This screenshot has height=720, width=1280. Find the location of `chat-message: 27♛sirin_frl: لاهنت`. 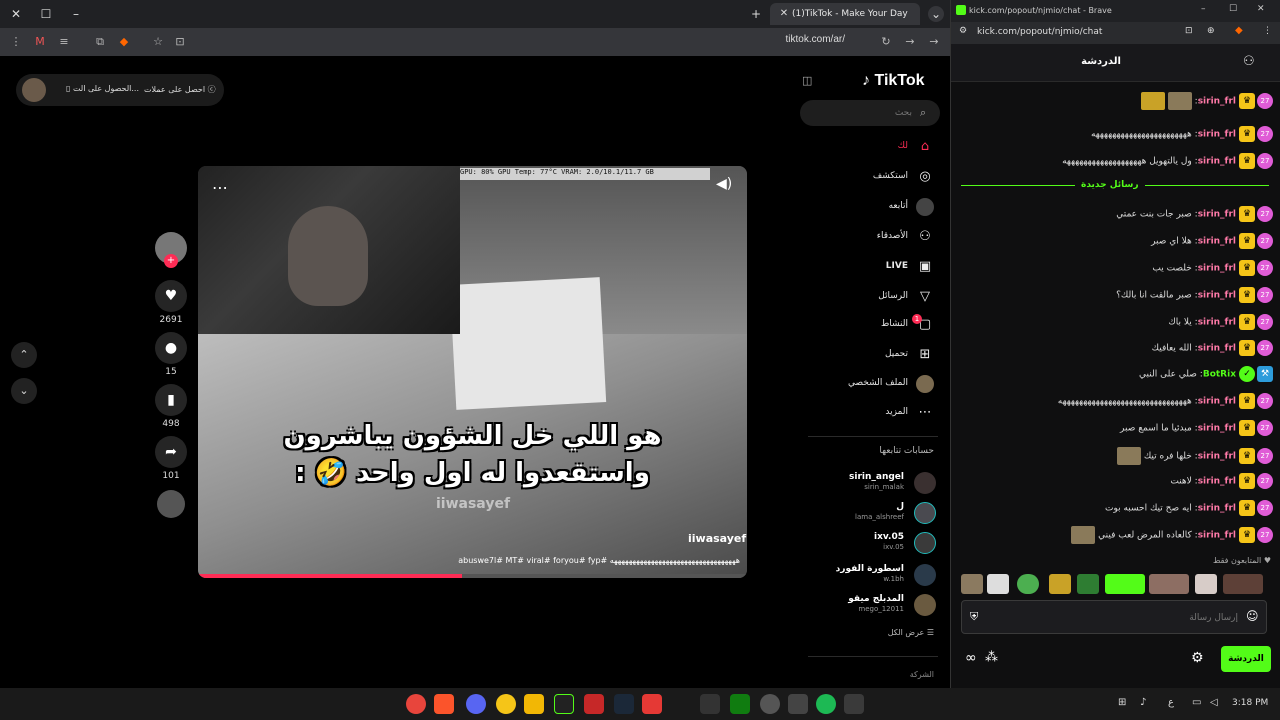

chat-message: 27♛sirin_frl: لاهنت is located at coordinates (1117, 484).